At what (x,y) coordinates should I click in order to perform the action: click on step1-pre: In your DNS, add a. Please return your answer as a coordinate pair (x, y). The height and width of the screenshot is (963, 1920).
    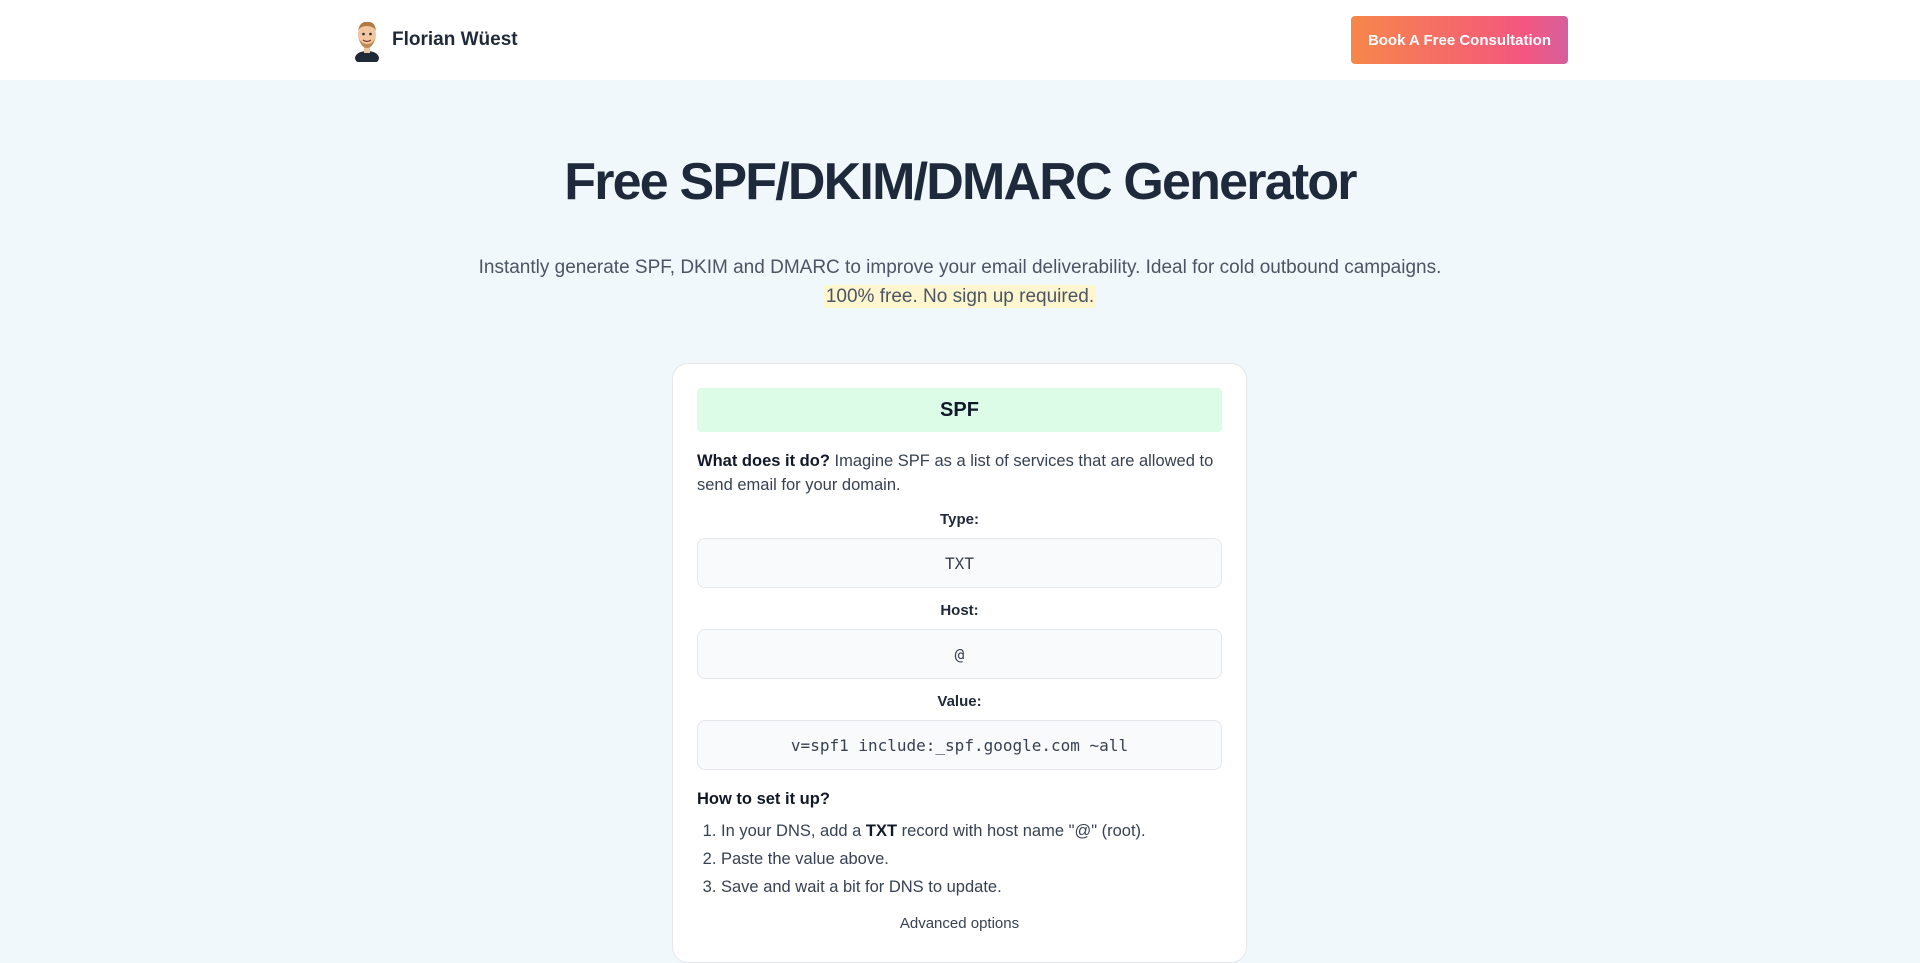
    Looking at the image, I should click on (793, 831).